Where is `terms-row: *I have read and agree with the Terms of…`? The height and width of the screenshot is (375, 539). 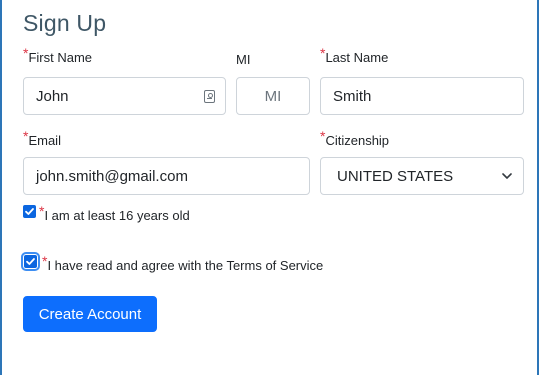
terms-row: *I have read and agree with the Terms of… is located at coordinates (172, 262).